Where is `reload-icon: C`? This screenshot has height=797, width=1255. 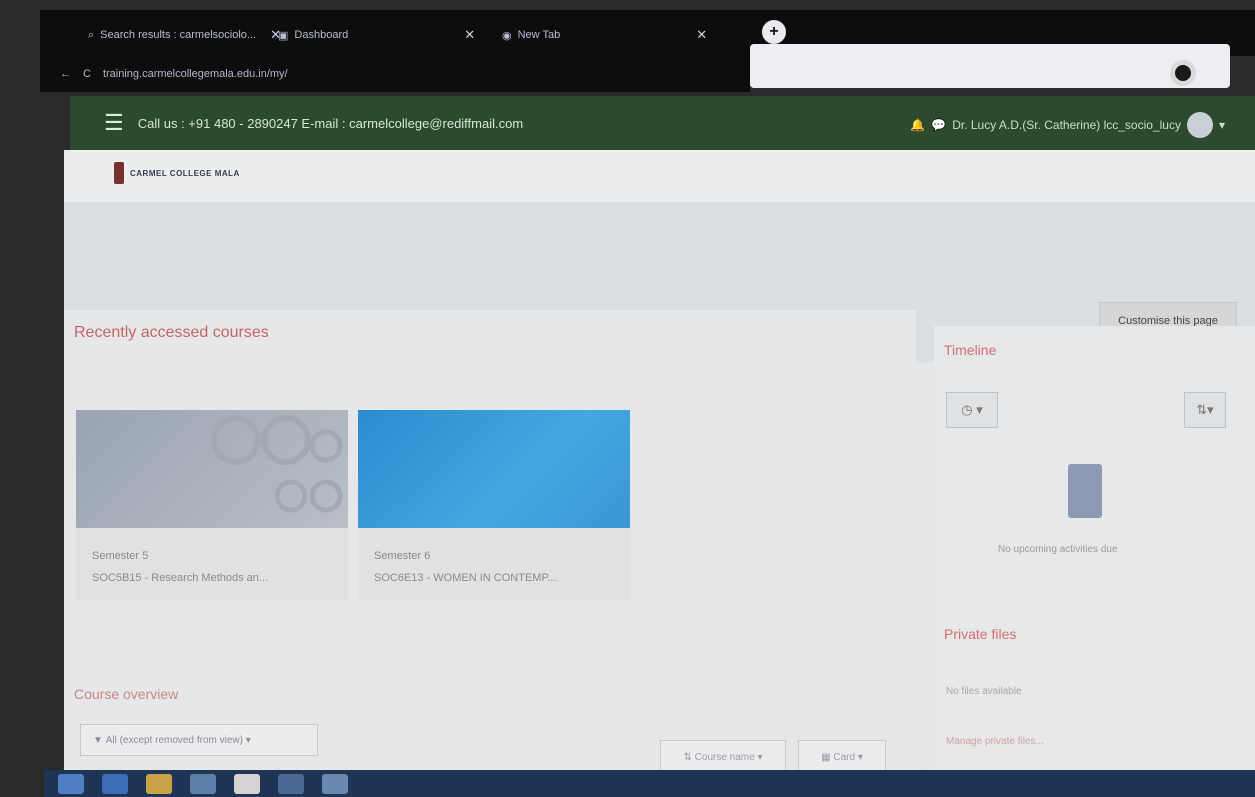
reload-icon: C is located at coordinates (87, 74).